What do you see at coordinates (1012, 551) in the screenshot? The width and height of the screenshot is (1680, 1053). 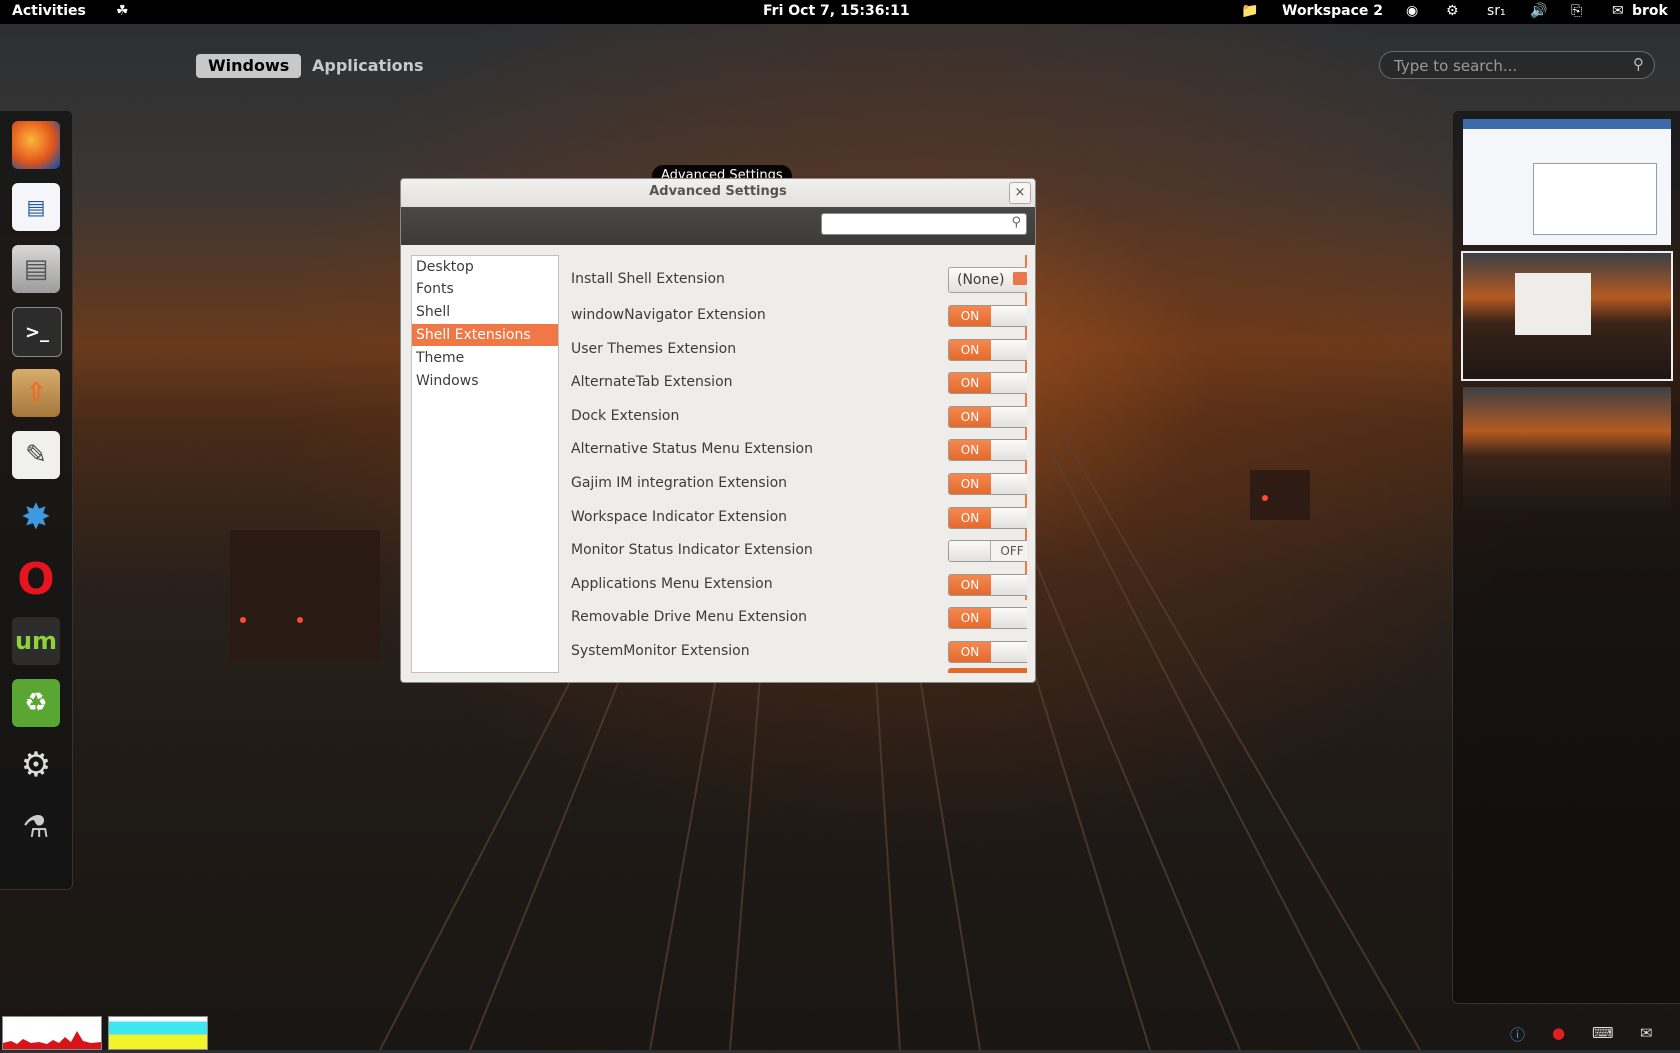 I see `toggle-state-label: OFF` at bounding box center [1012, 551].